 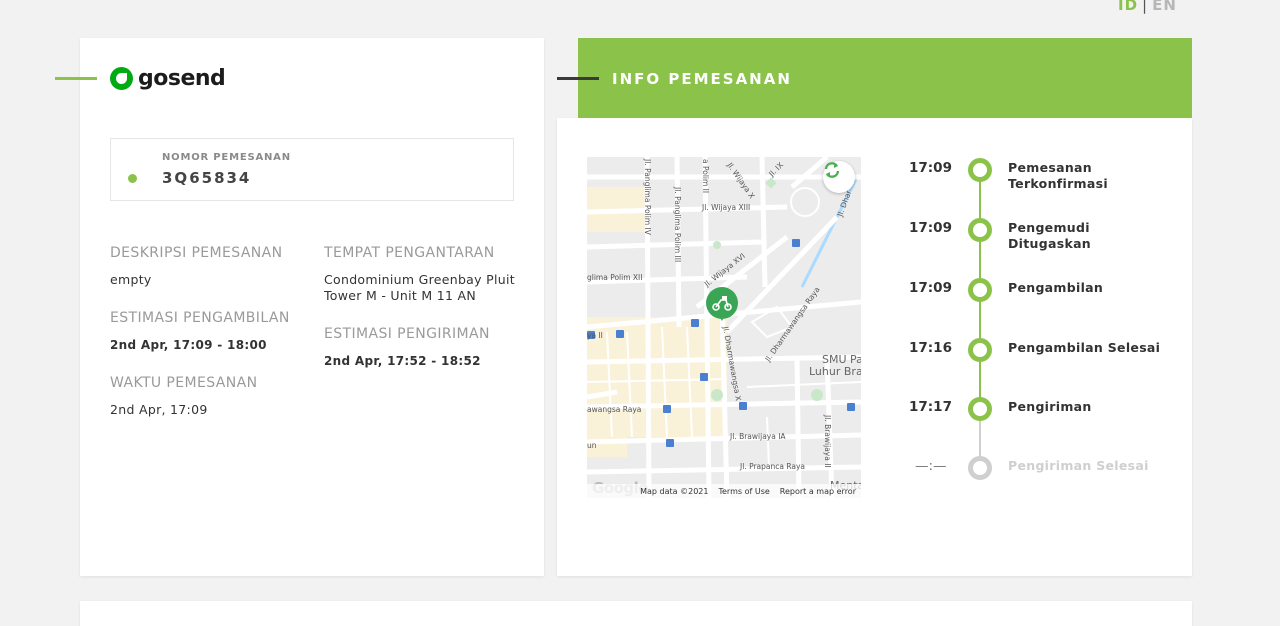 I want to click on timeline-label: Pemesanan Terkonfirmasi, so click(x=1058, y=175).